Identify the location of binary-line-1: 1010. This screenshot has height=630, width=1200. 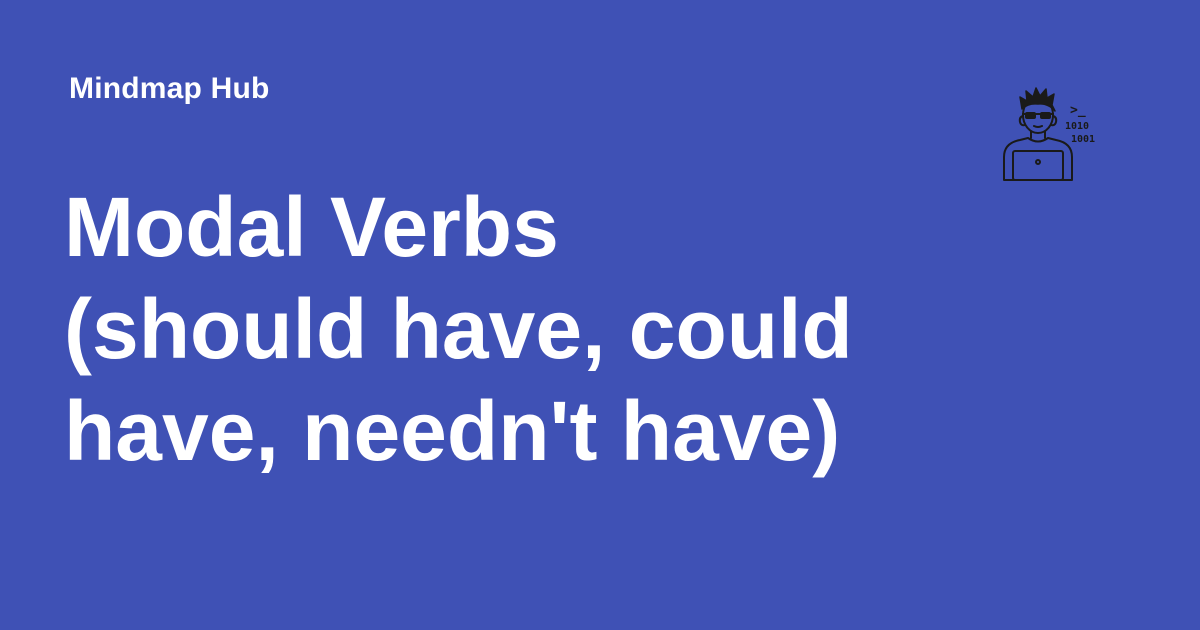
(1077, 126).